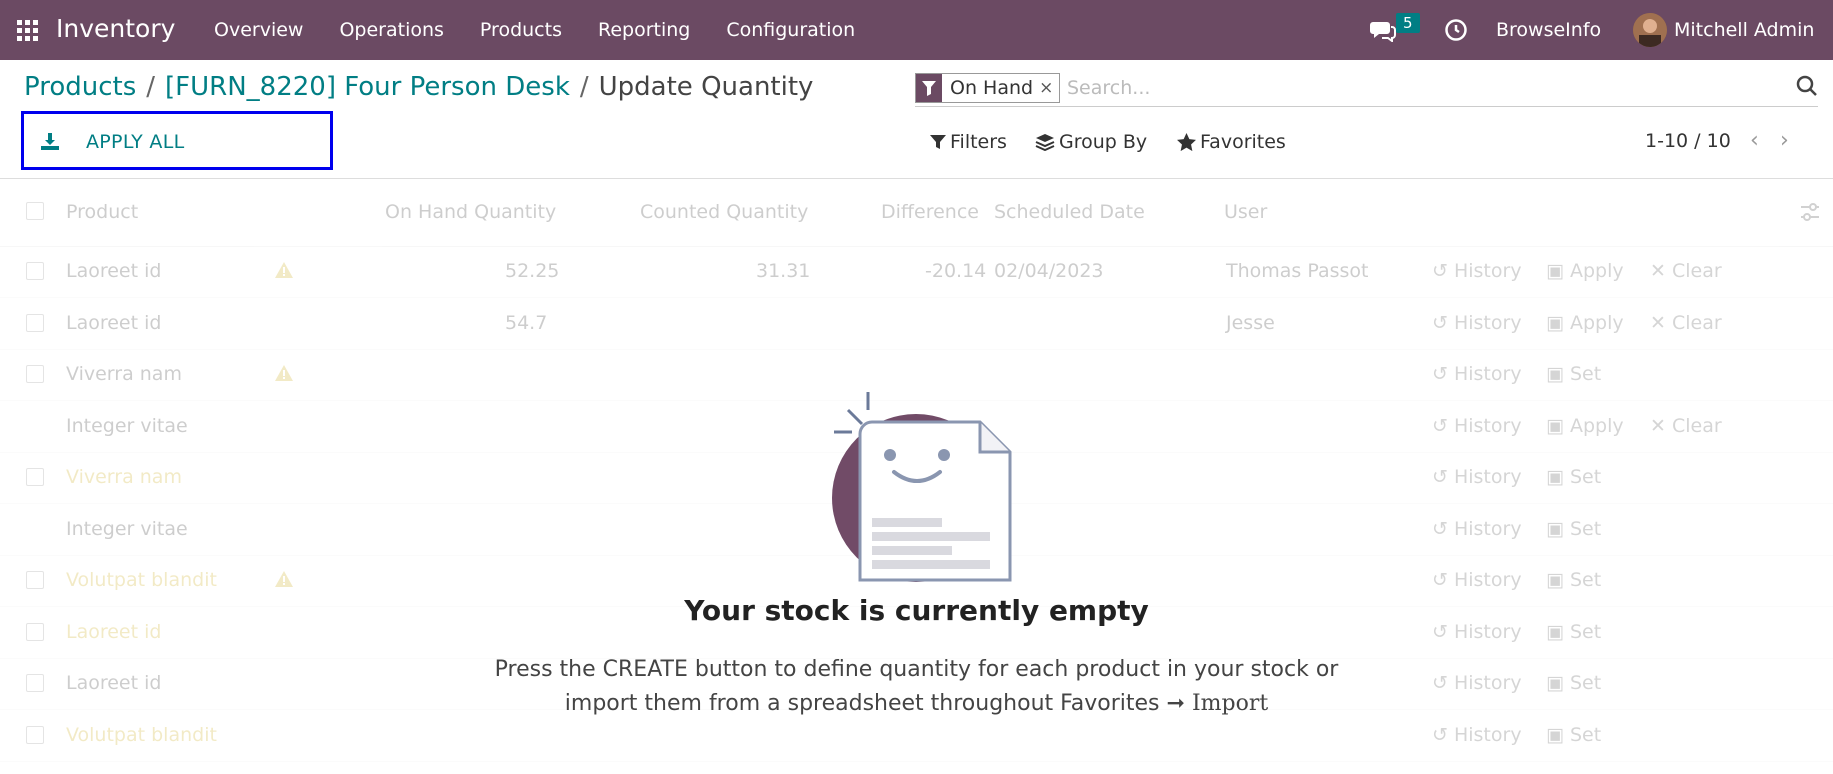  I want to click on apply-all-label: APPLY ALL, so click(135, 142).